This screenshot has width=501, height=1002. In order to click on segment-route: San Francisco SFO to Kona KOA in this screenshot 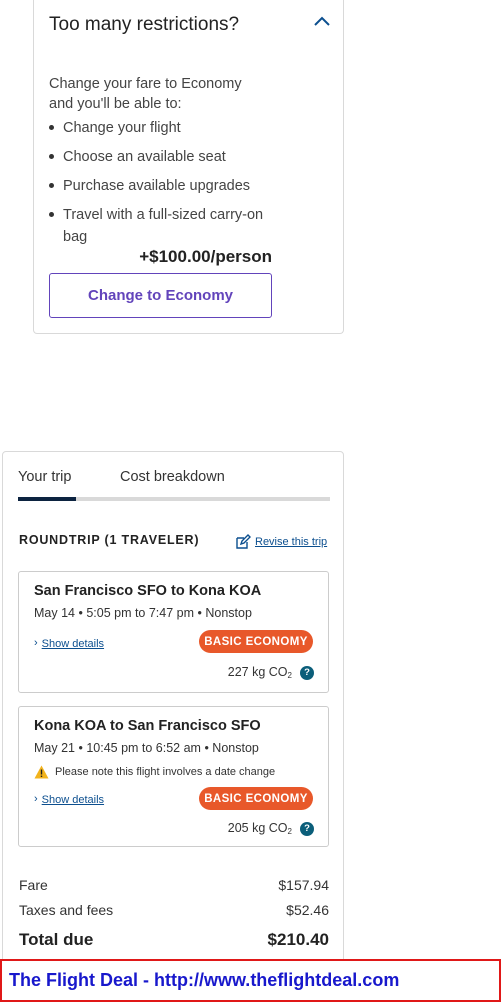, I will do `click(148, 591)`.